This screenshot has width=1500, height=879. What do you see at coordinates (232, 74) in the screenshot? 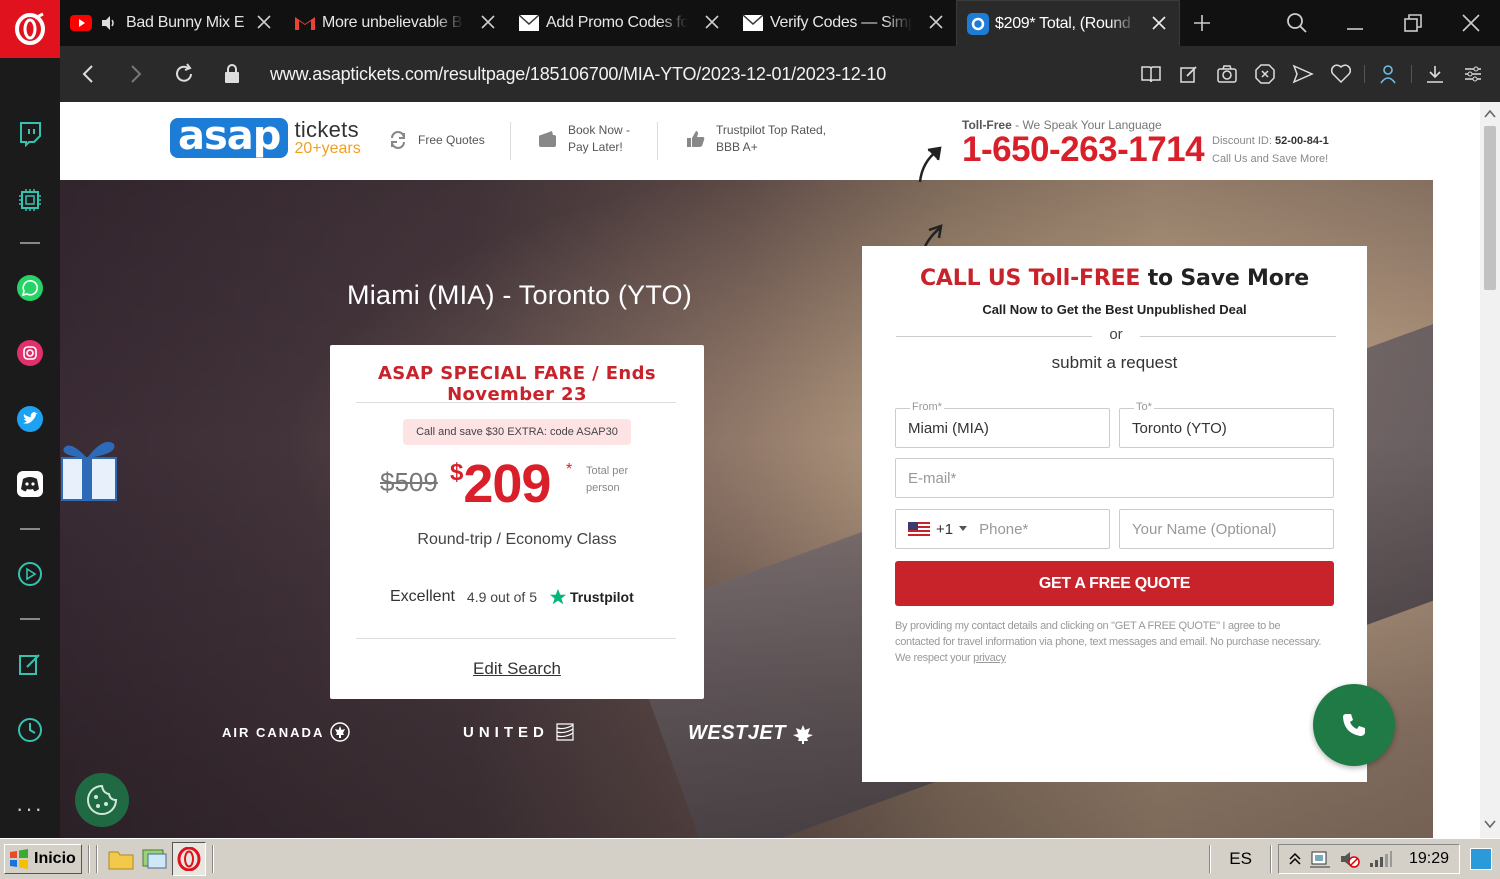
I see `site-security-button` at bounding box center [232, 74].